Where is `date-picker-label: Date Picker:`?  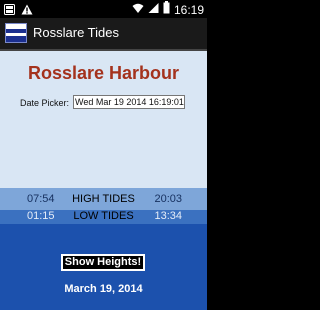
date-picker-label: Date Picker: is located at coordinates (45, 103).